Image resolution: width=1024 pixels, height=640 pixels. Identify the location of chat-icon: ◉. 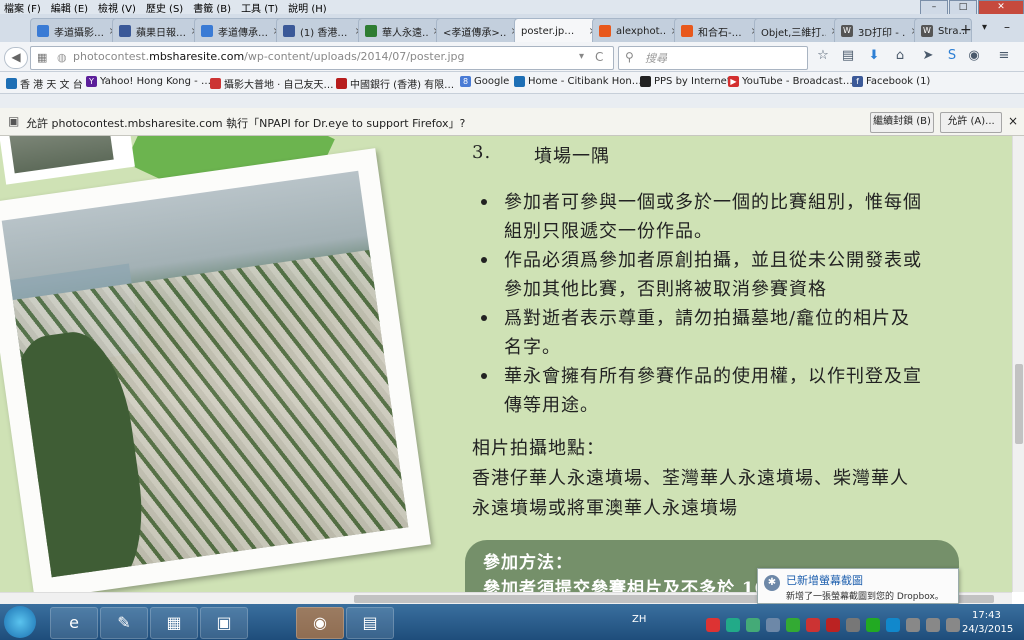
(974, 56).